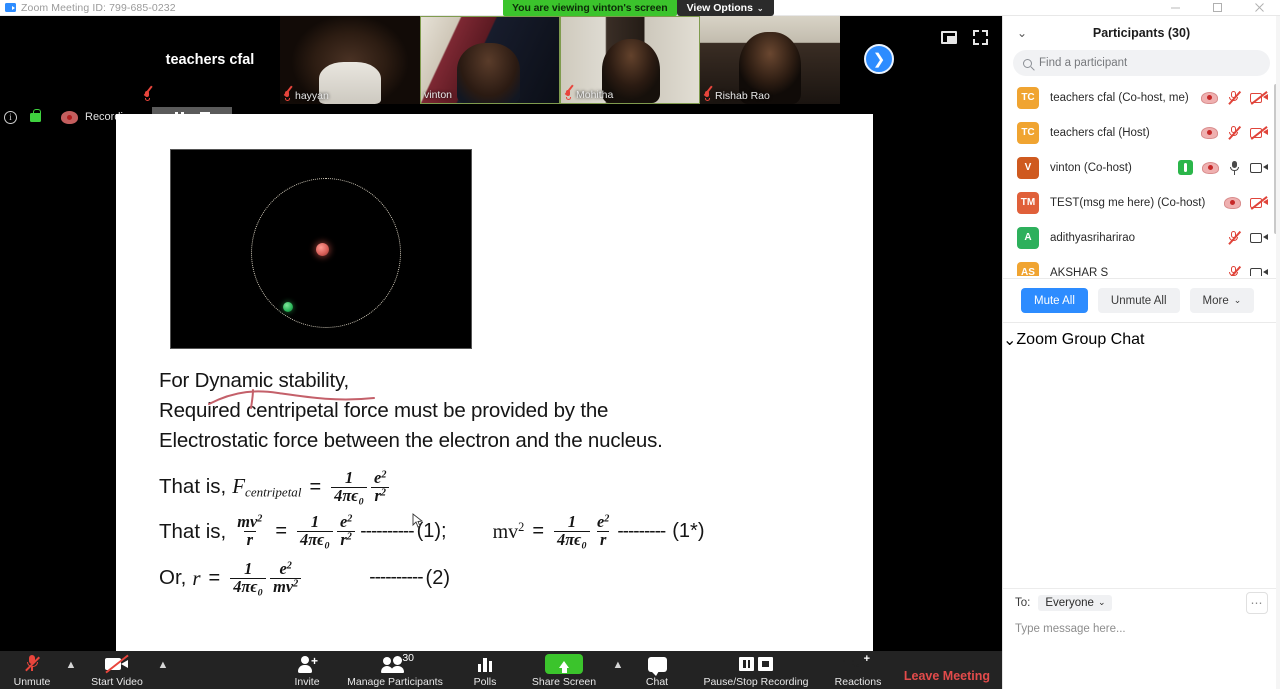 The width and height of the screenshot is (1280, 689). What do you see at coordinates (521, 526) in the screenshot?
I see `lhs-exponent: 2` at bounding box center [521, 526].